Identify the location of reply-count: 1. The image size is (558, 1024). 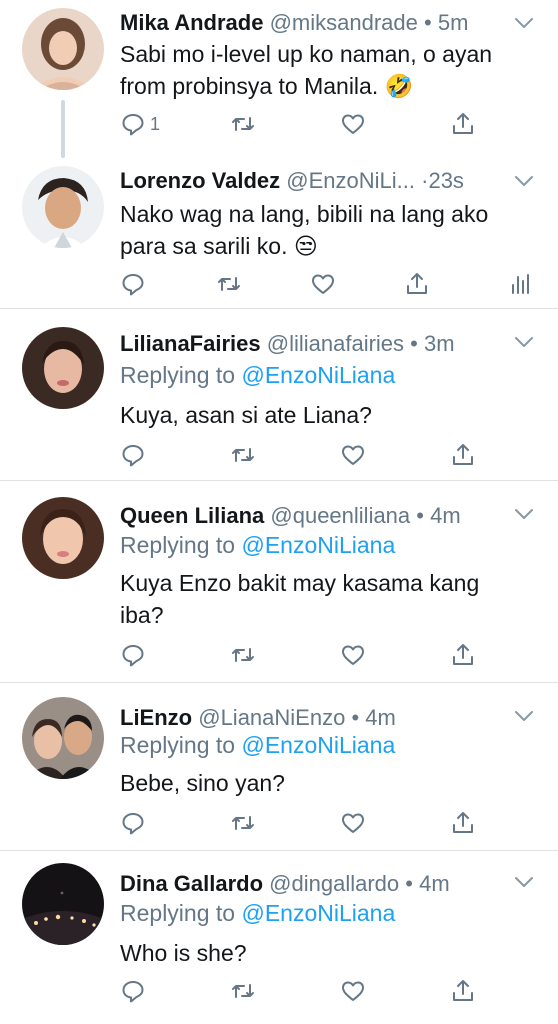
(155, 123).